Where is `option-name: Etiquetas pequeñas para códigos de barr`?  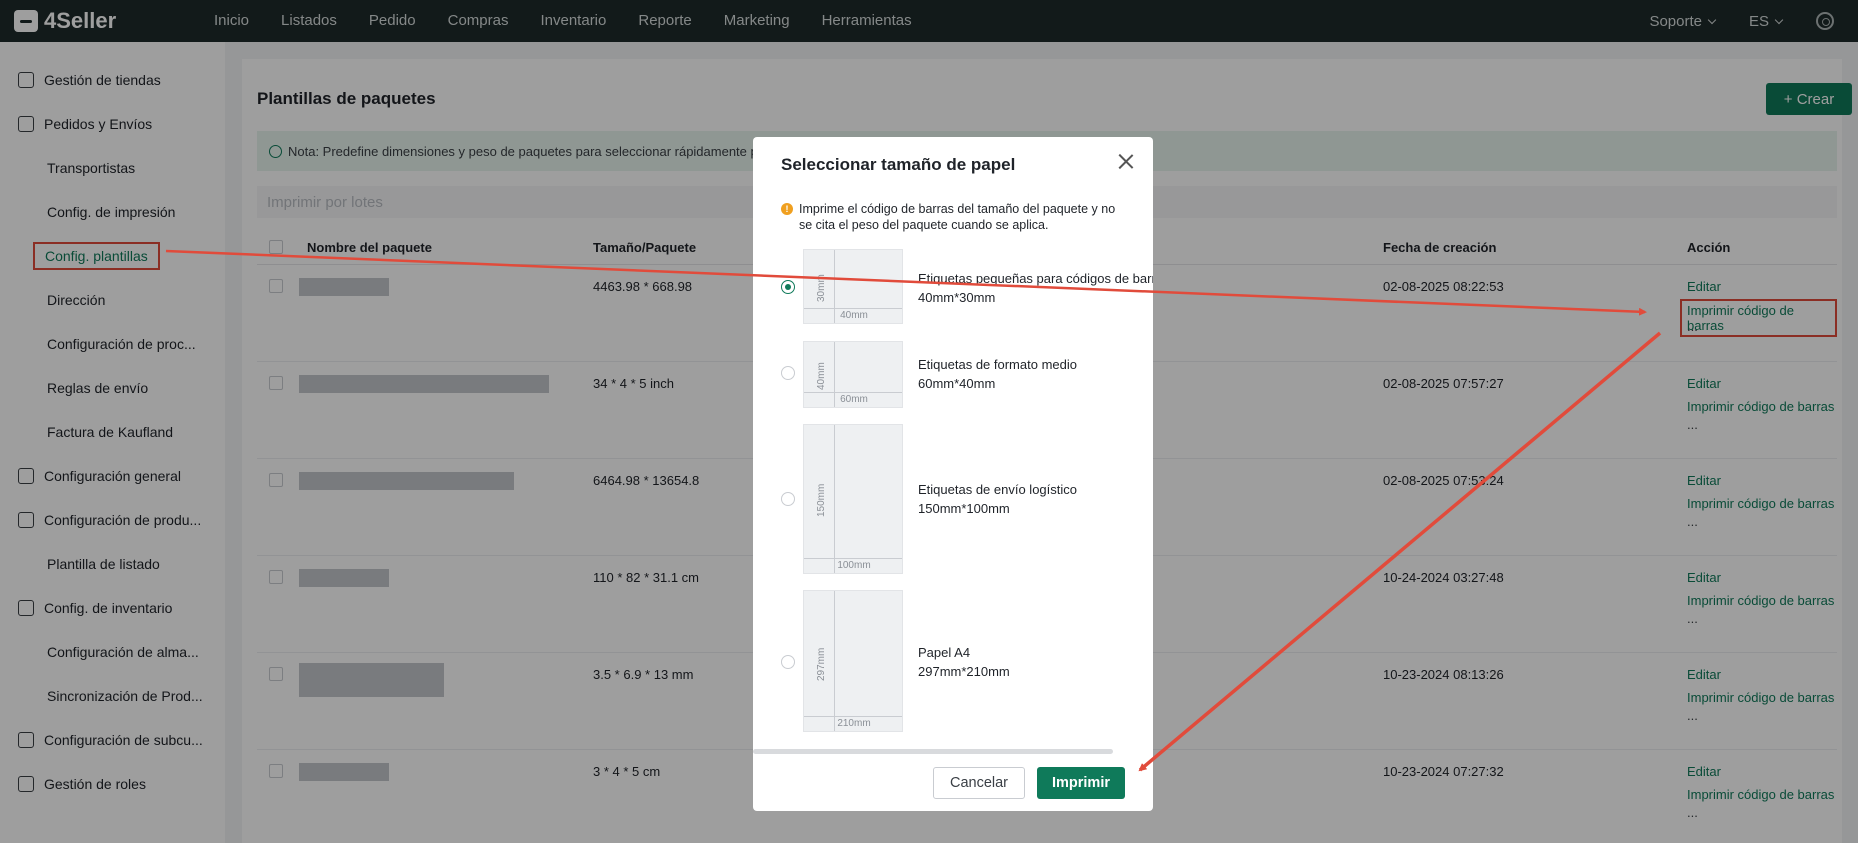 option-name: Etiquetas pequeñas para códigos de barr is located at coordinates (1035, 278).